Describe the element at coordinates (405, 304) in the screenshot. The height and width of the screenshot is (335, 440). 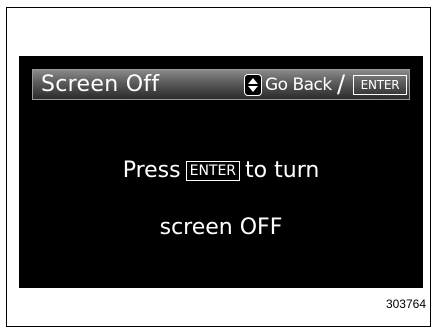
I see `figure-number: 303764` at that location.